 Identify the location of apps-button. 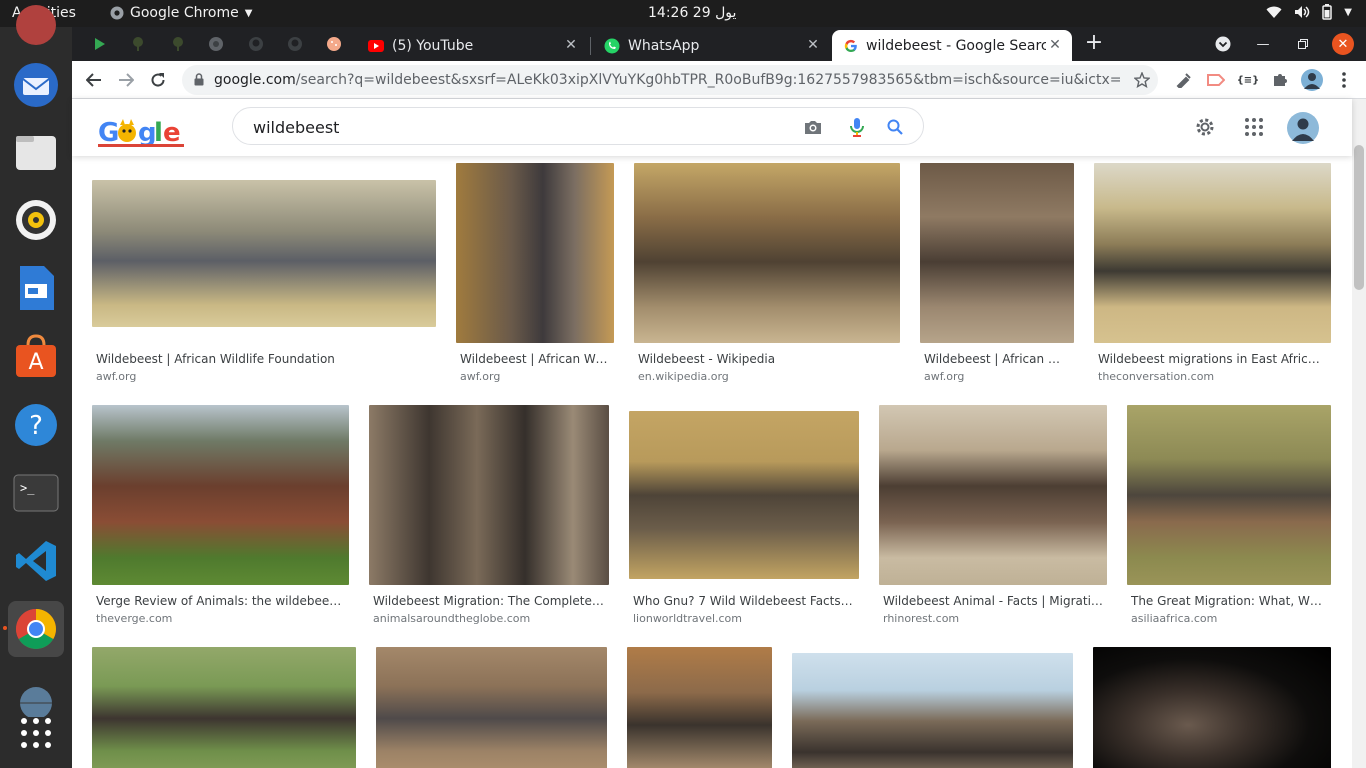
(1254, 127).